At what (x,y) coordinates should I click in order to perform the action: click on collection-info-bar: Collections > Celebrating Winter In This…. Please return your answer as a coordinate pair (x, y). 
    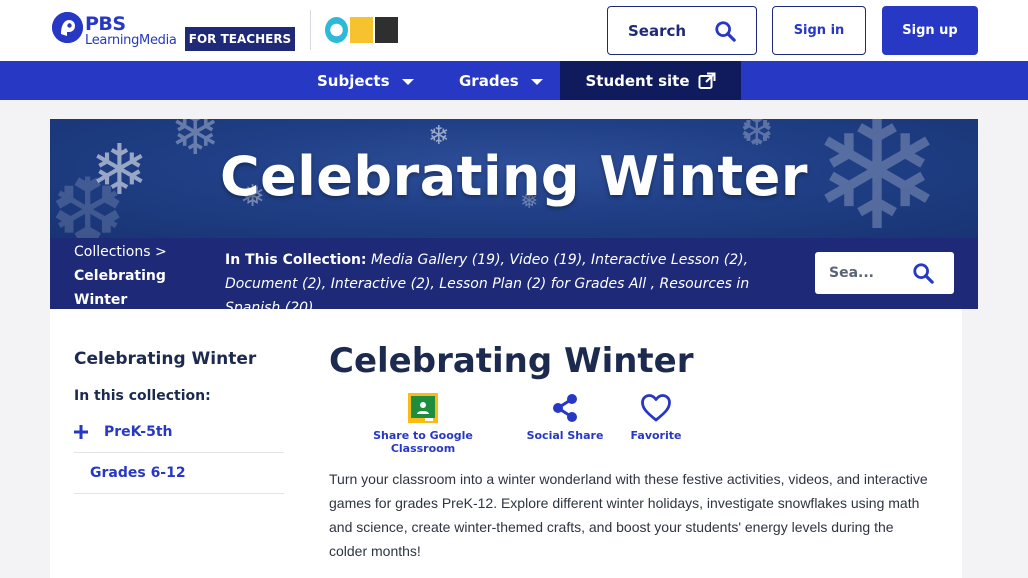
    Looking at the image, I should click on (514, 277).